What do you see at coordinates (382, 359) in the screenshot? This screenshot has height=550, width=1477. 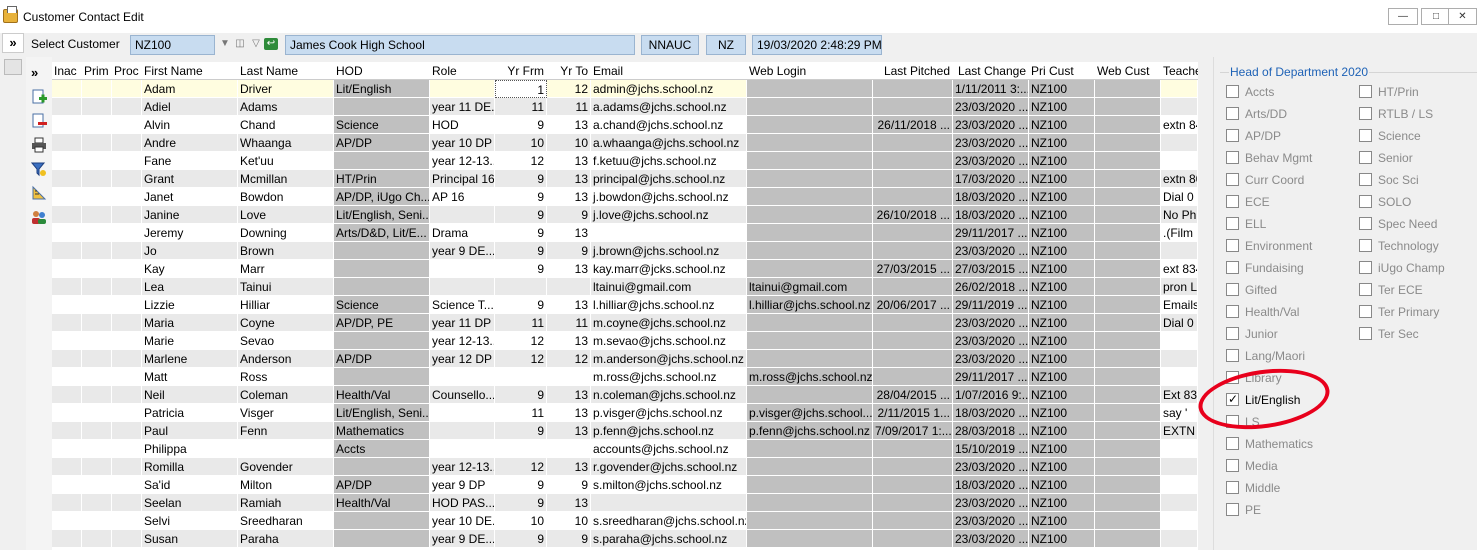 I see `cell-hod: AP/DP` at bounding box center [382, 359].